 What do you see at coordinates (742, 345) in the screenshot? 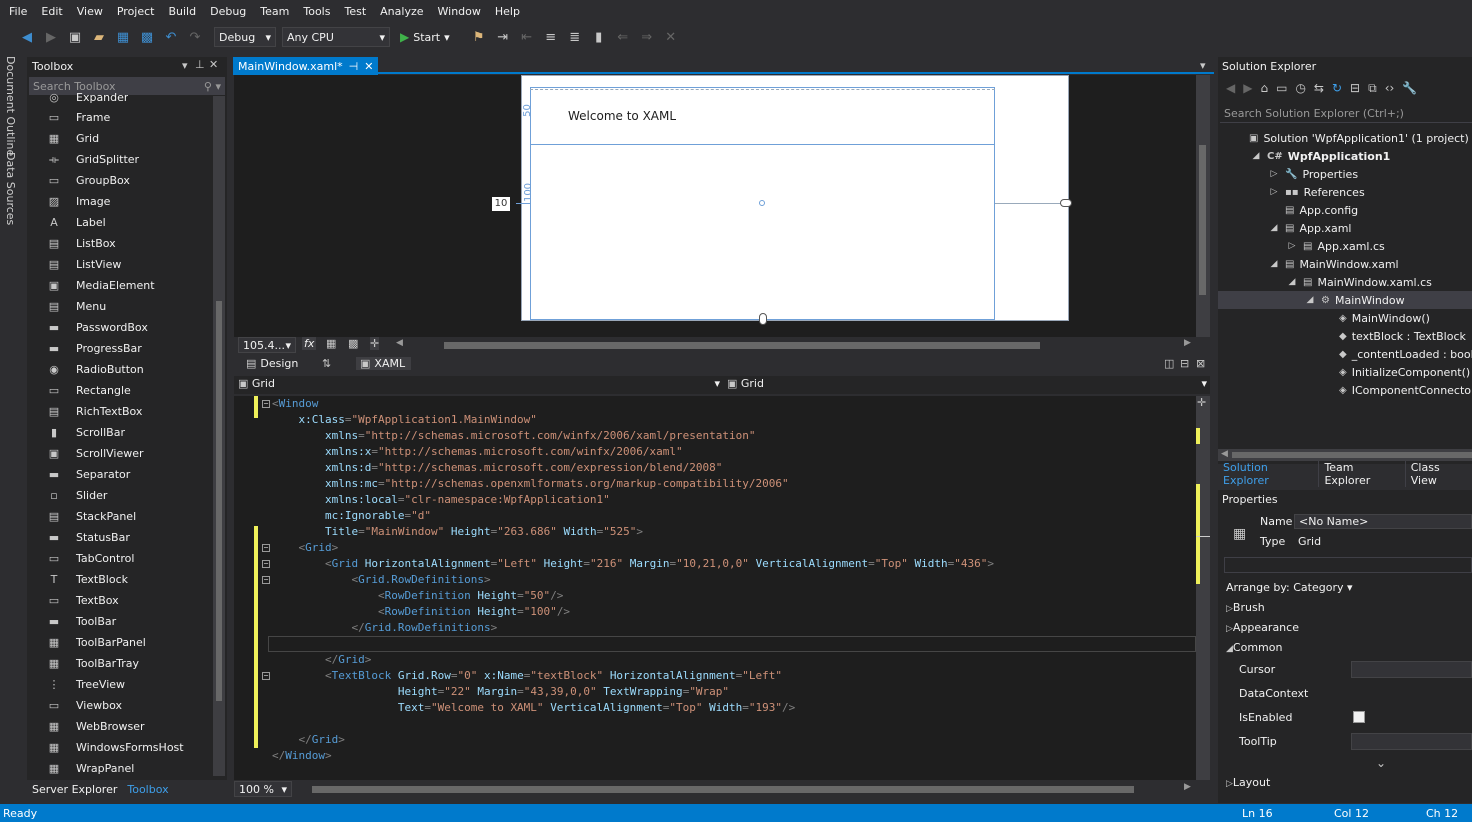
I see `designer-hscroll-thumb` at bounding box center [742, 345].